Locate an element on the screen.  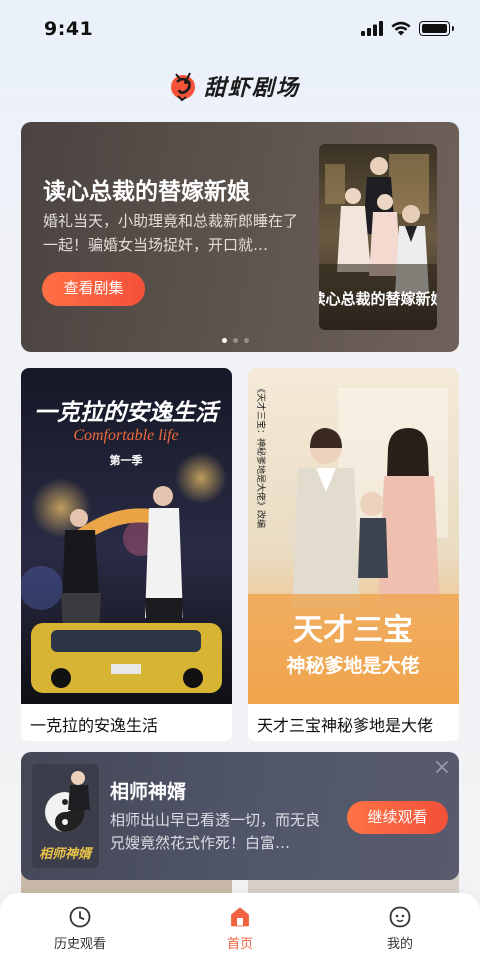
tab-bar: 历史观看 首页 我的 is located at coordinates (240, 926).